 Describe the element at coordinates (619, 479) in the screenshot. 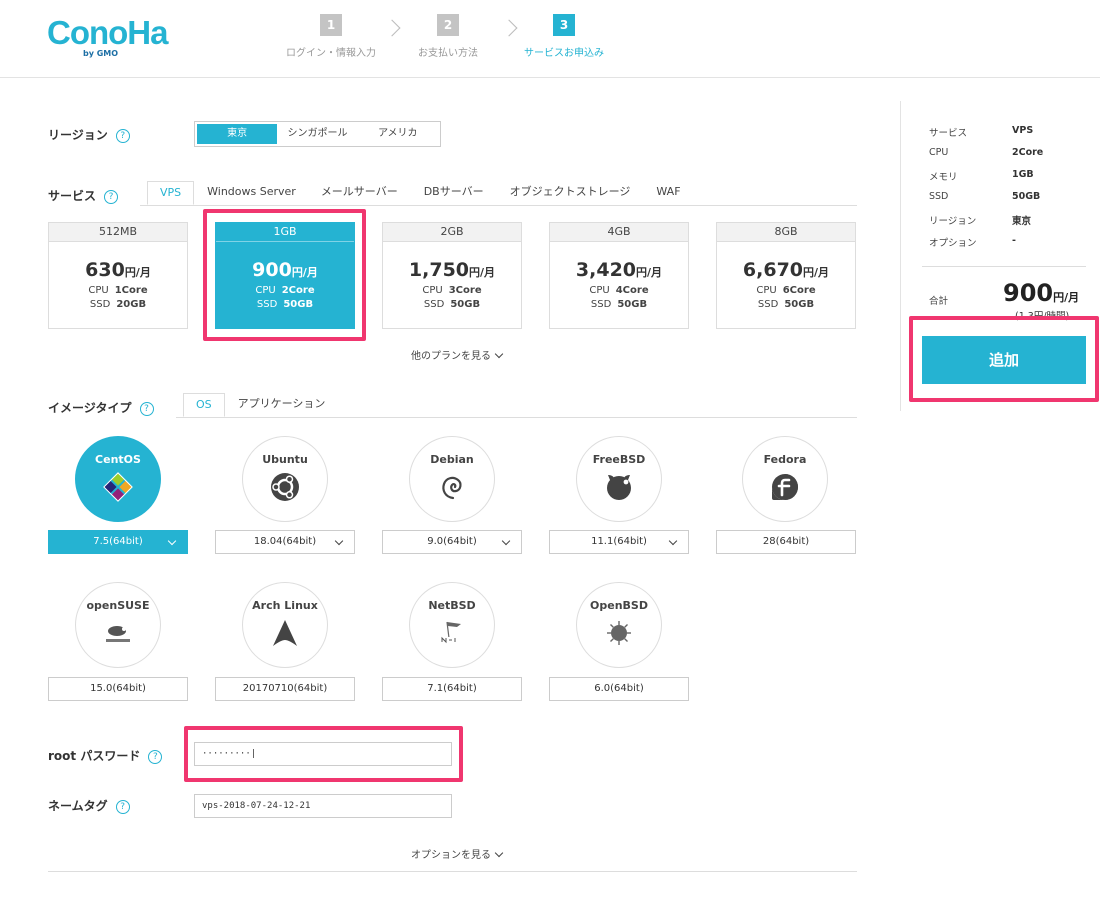

I see `os-freebsd: FreeBSD` at that location.